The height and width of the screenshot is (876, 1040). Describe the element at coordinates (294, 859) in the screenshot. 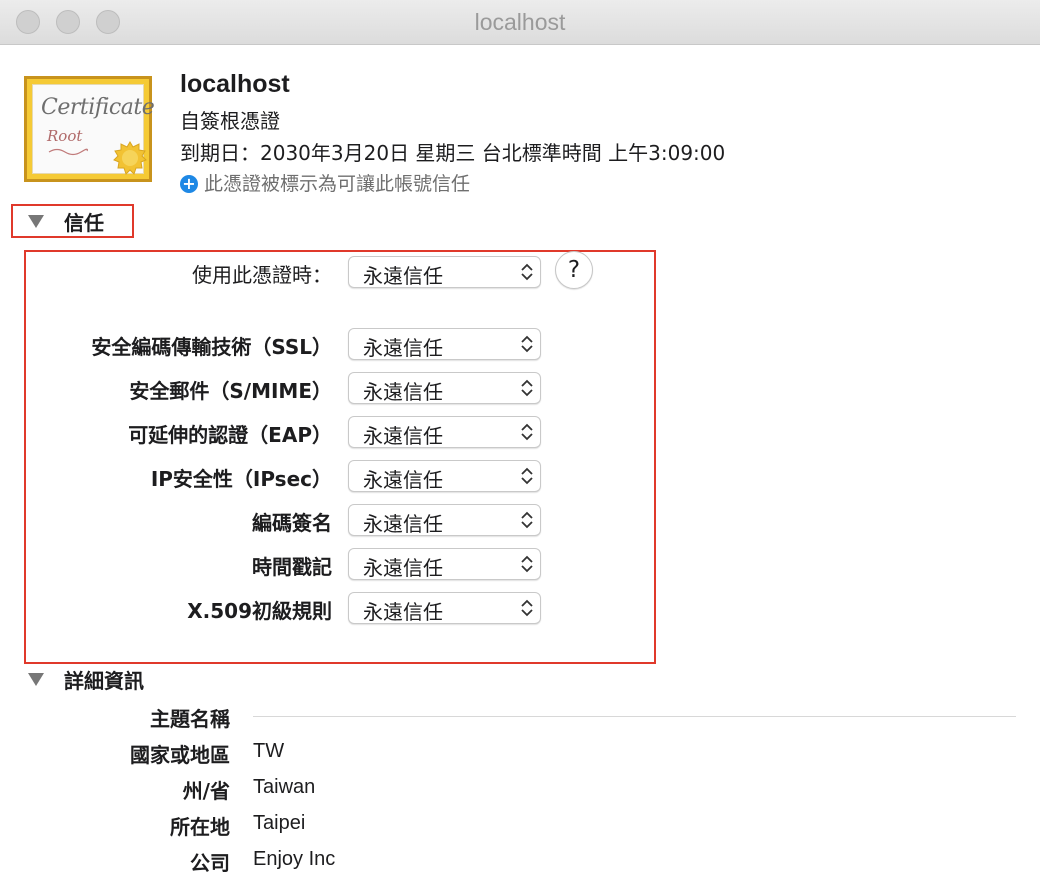

I see `detail-value-organization: Enjoy Inc` at that location.